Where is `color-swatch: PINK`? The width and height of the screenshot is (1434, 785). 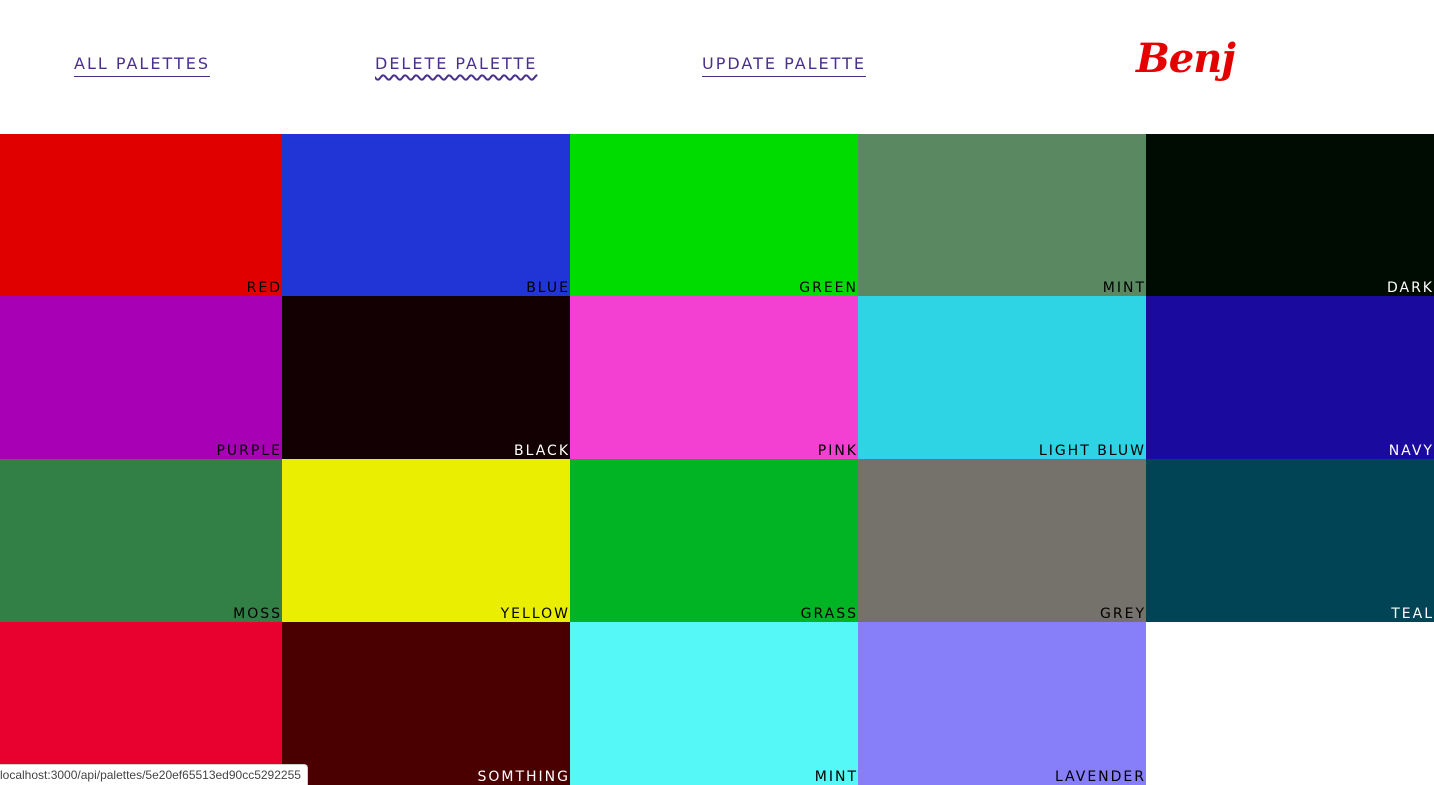 color-swatch: PINK is located at coordinates (714, 377).